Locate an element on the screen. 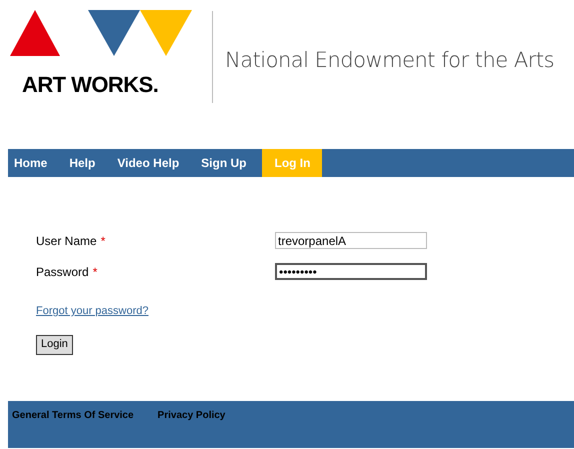  nav-tab: Sign Up is located at coordinates (223, 163).